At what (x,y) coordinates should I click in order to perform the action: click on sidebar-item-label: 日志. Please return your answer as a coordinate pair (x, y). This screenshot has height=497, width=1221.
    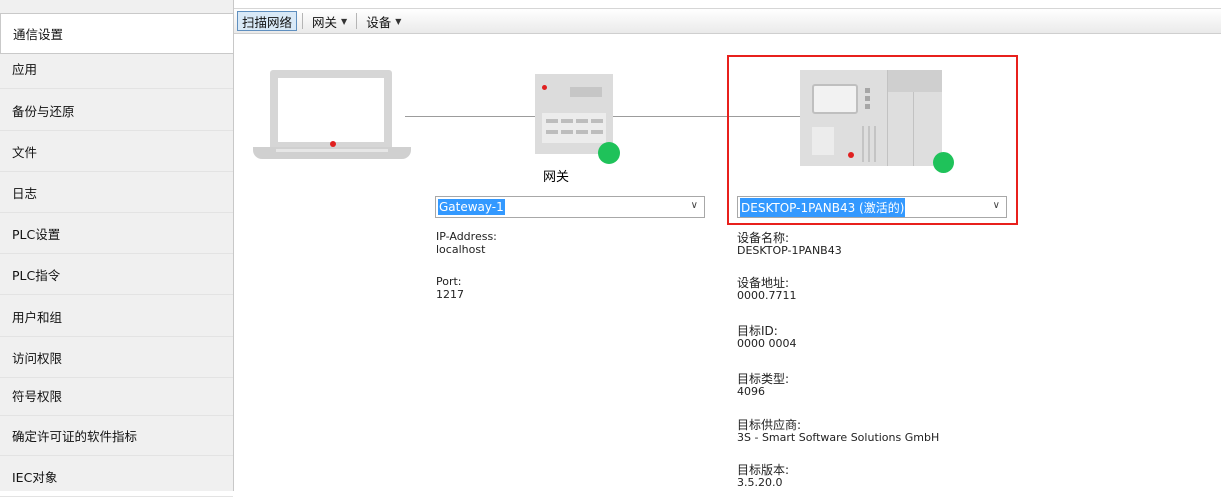
    Looking at the image, I should click on (25, 193).